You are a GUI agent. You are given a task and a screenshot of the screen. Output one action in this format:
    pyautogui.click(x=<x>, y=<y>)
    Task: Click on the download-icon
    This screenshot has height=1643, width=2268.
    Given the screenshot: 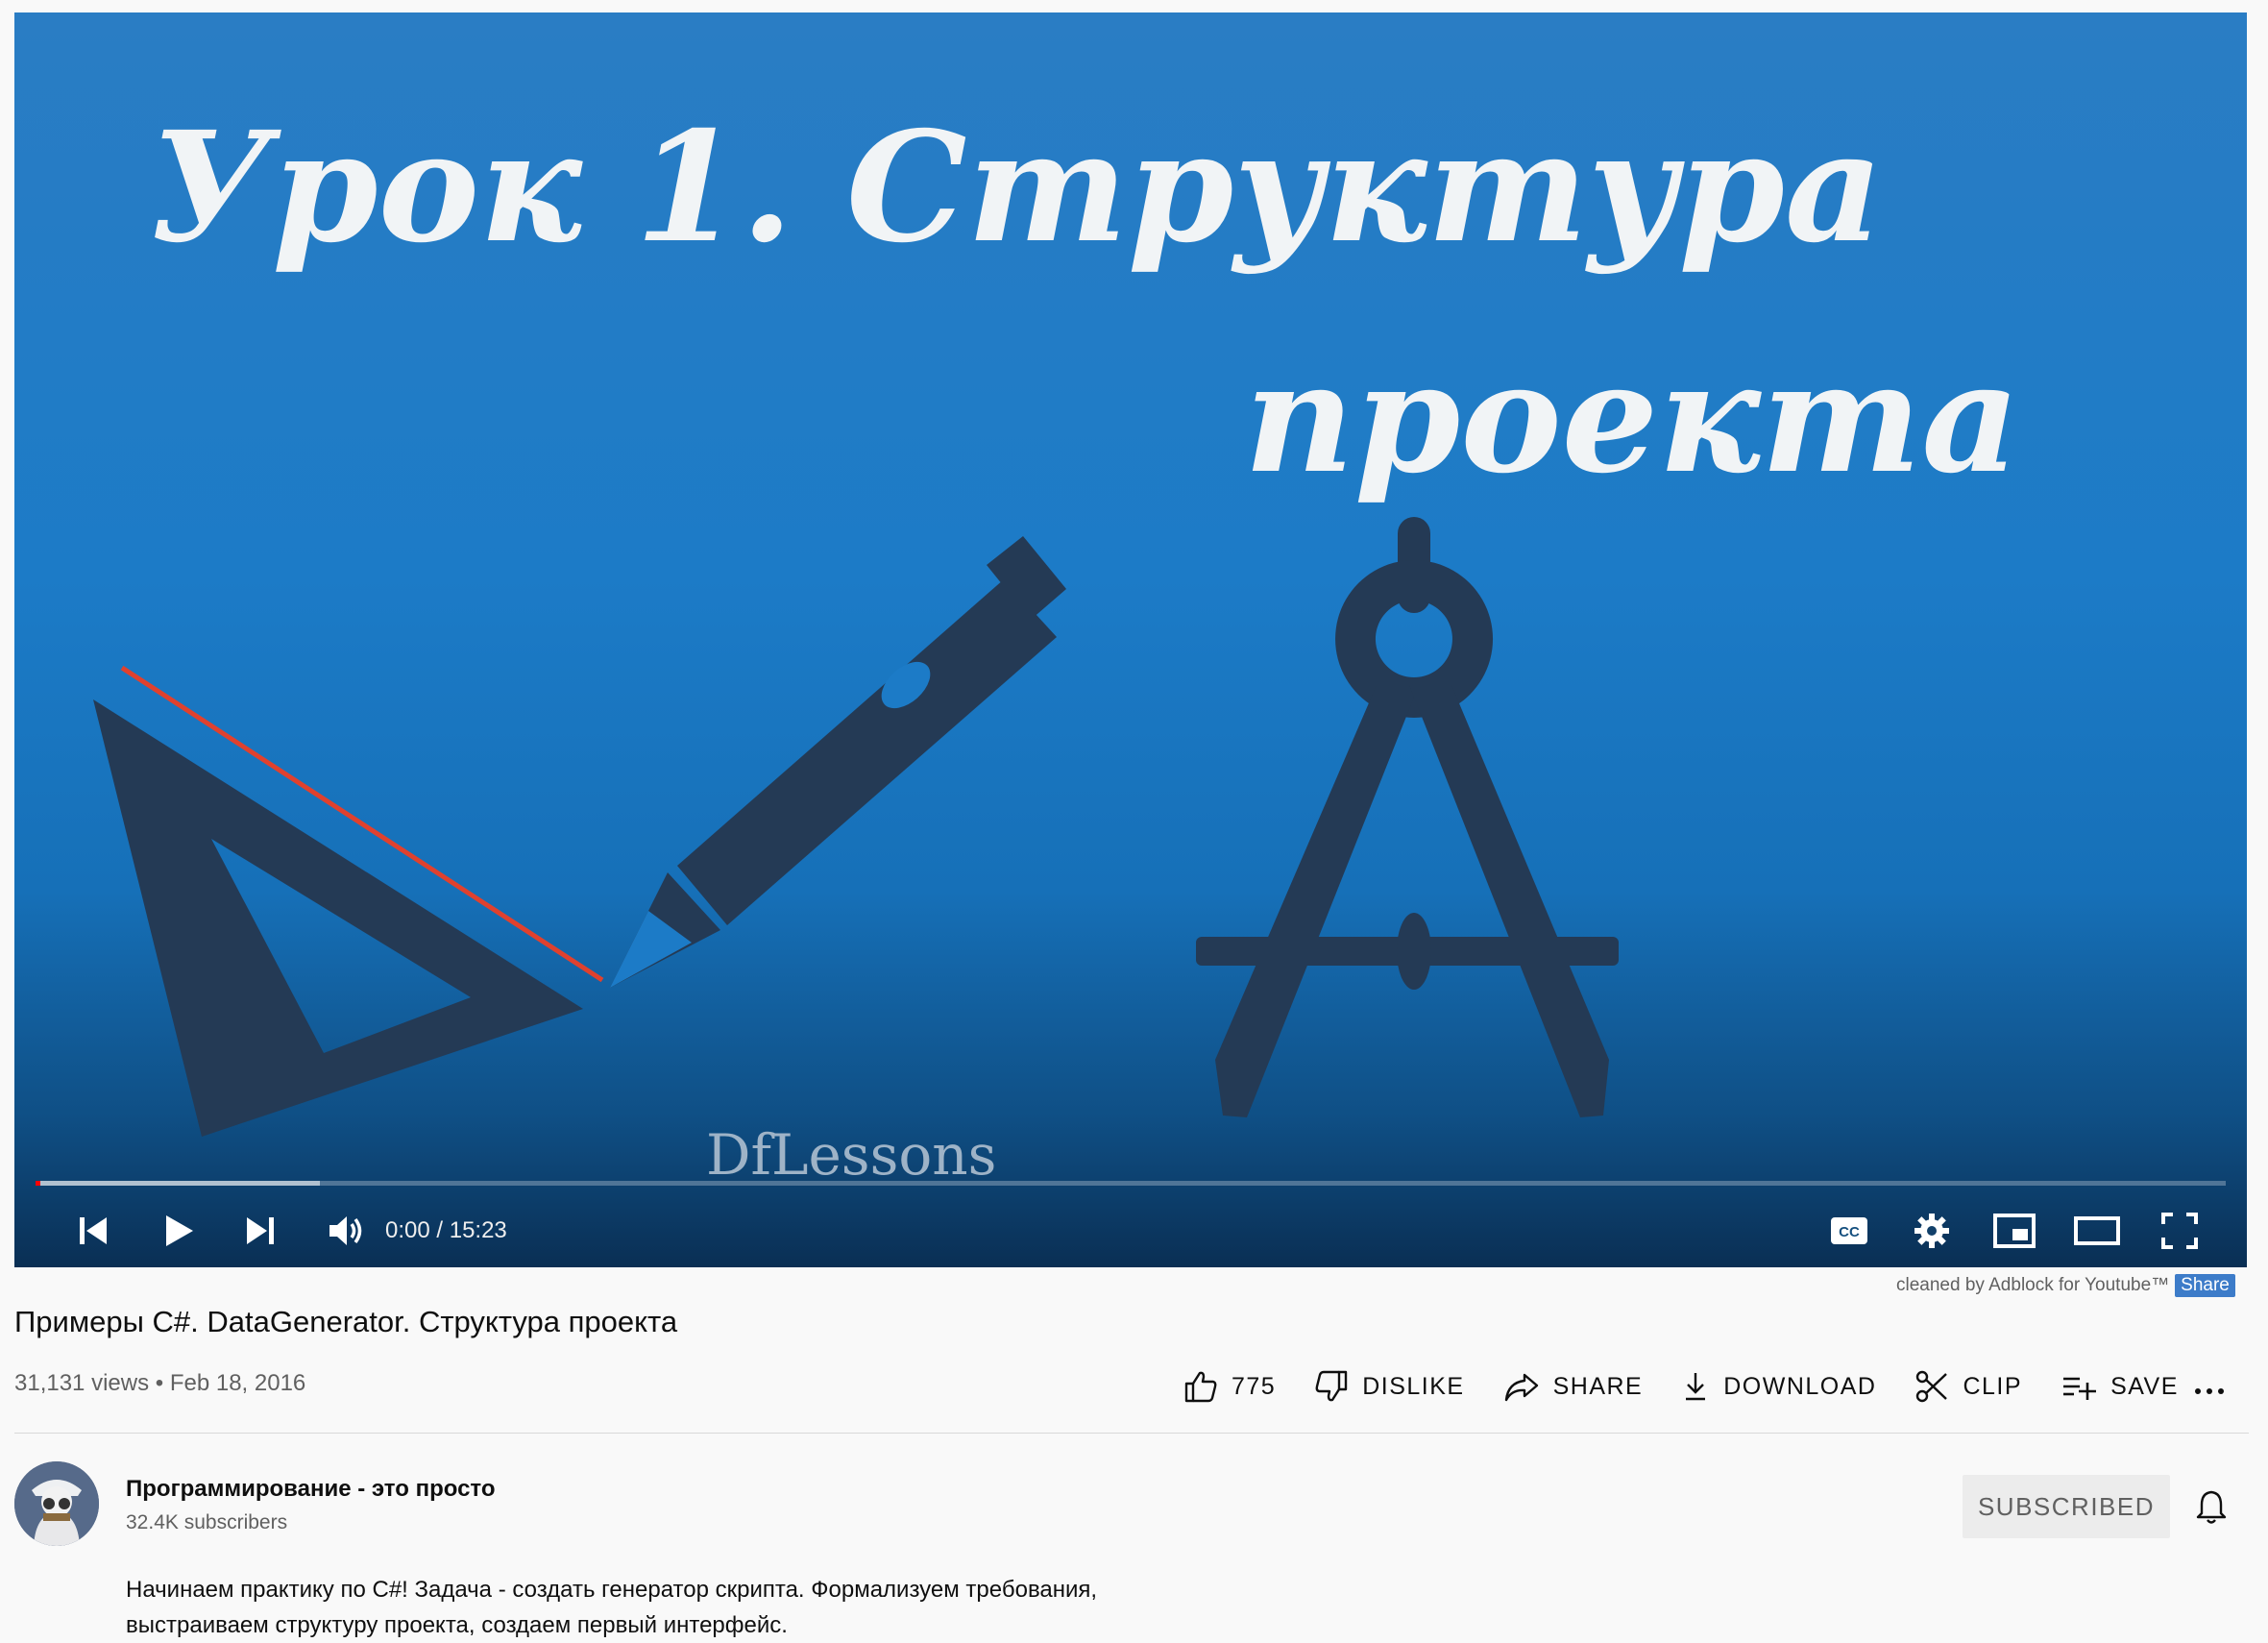 What is the action you would take?
    pyautogui.click(x=1696, y=1387)
    